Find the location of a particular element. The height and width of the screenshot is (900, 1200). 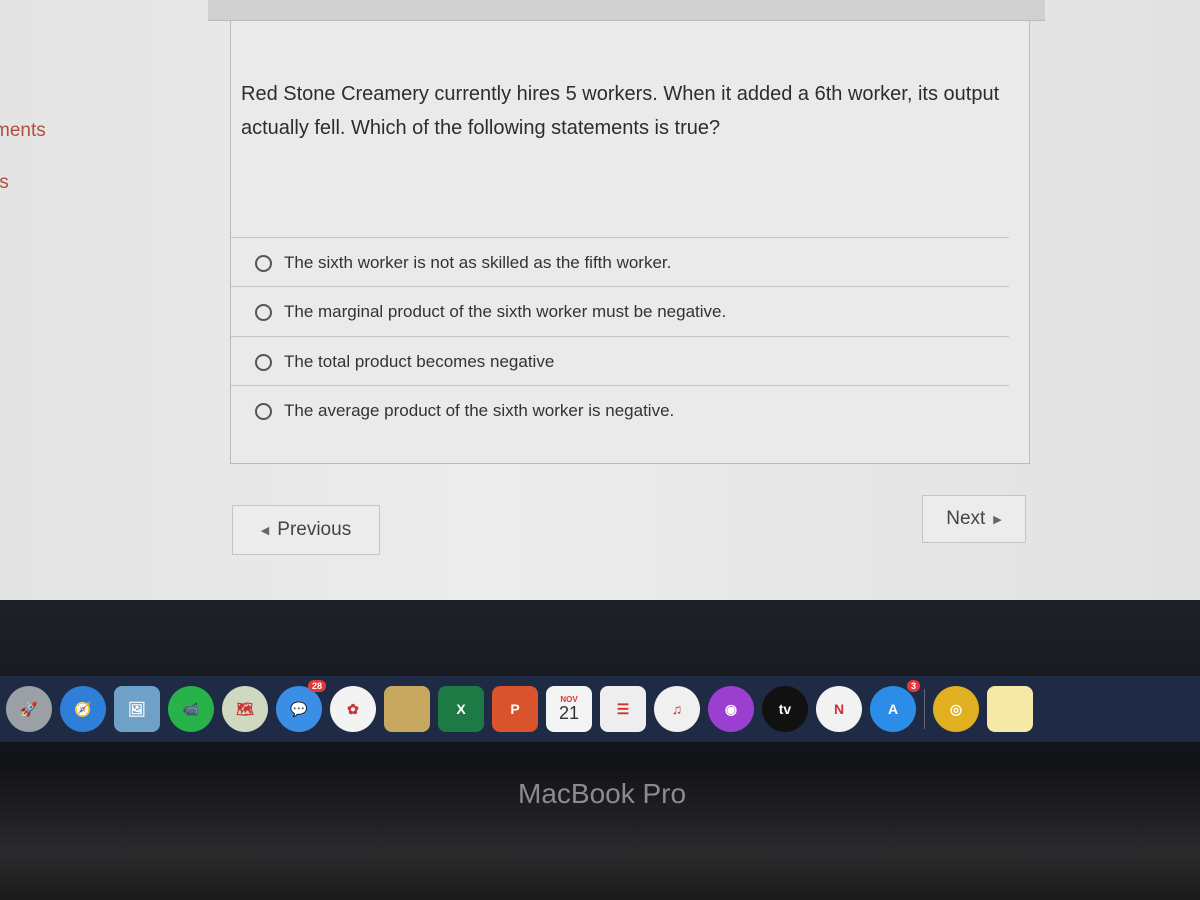

calendar-icon: NOV 21 is located at coordinates (569, 709).